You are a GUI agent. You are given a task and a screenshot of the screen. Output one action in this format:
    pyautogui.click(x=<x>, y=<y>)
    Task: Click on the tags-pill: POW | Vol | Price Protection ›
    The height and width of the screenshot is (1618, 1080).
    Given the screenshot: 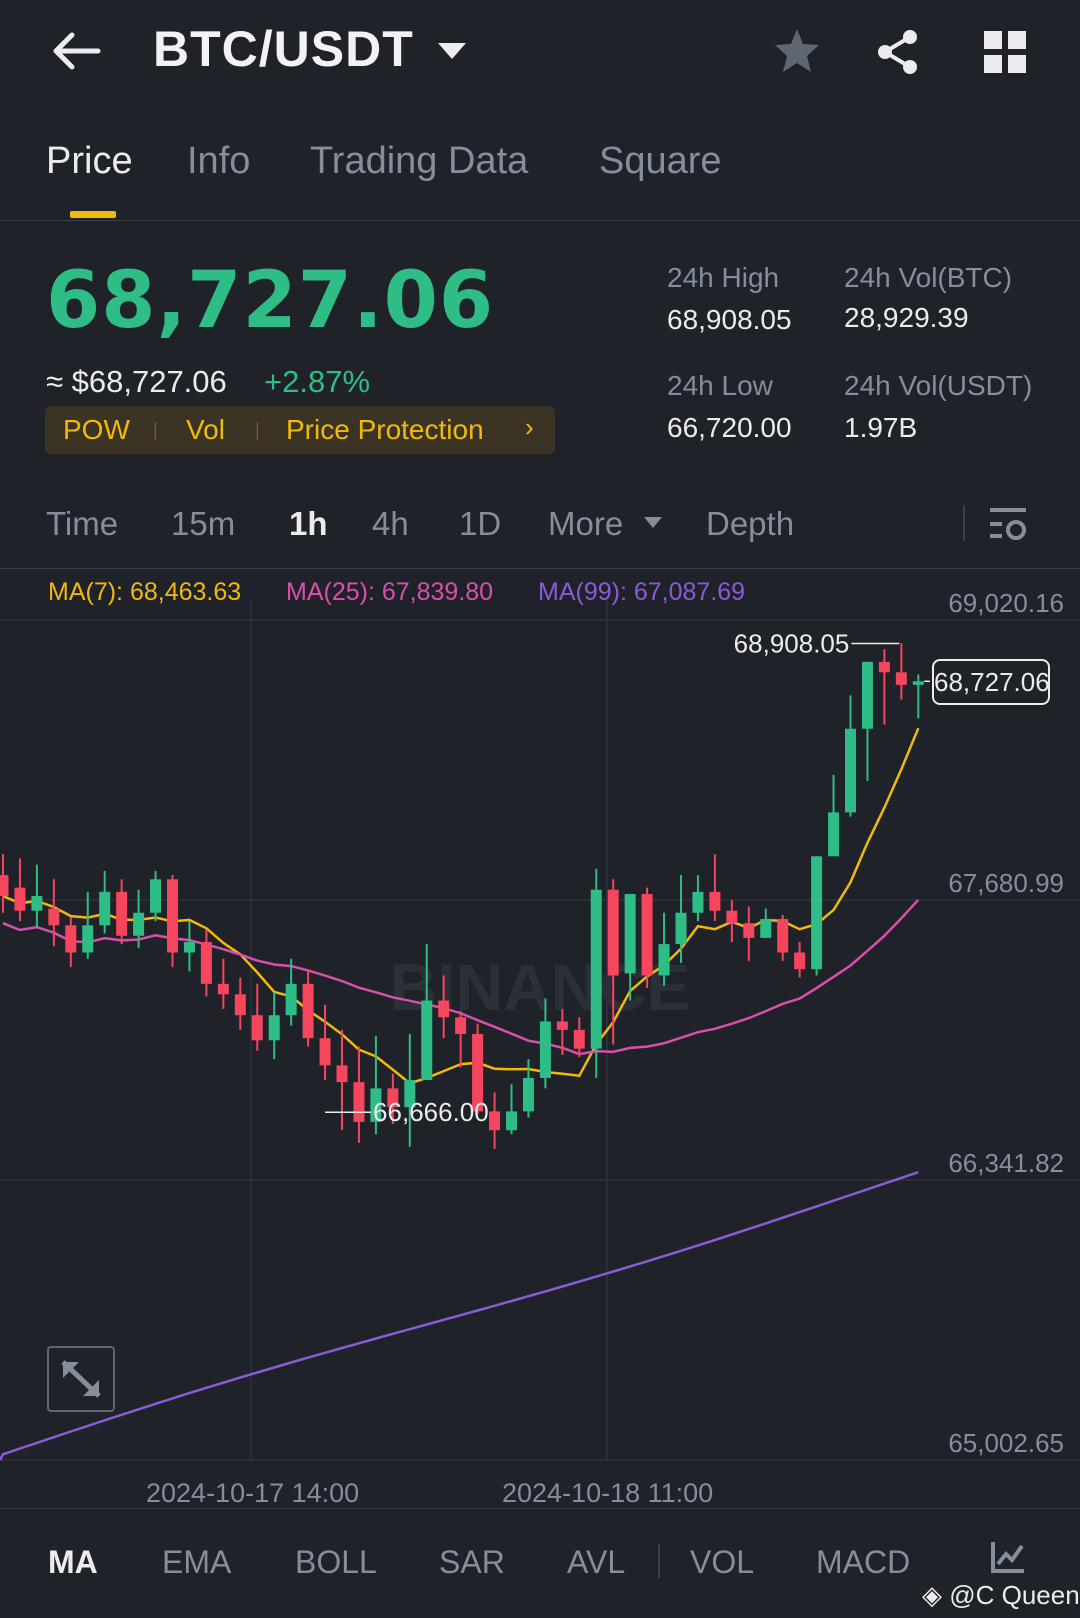 What is the action you would take?
    pyautogui.click(x=300, y=430)
    